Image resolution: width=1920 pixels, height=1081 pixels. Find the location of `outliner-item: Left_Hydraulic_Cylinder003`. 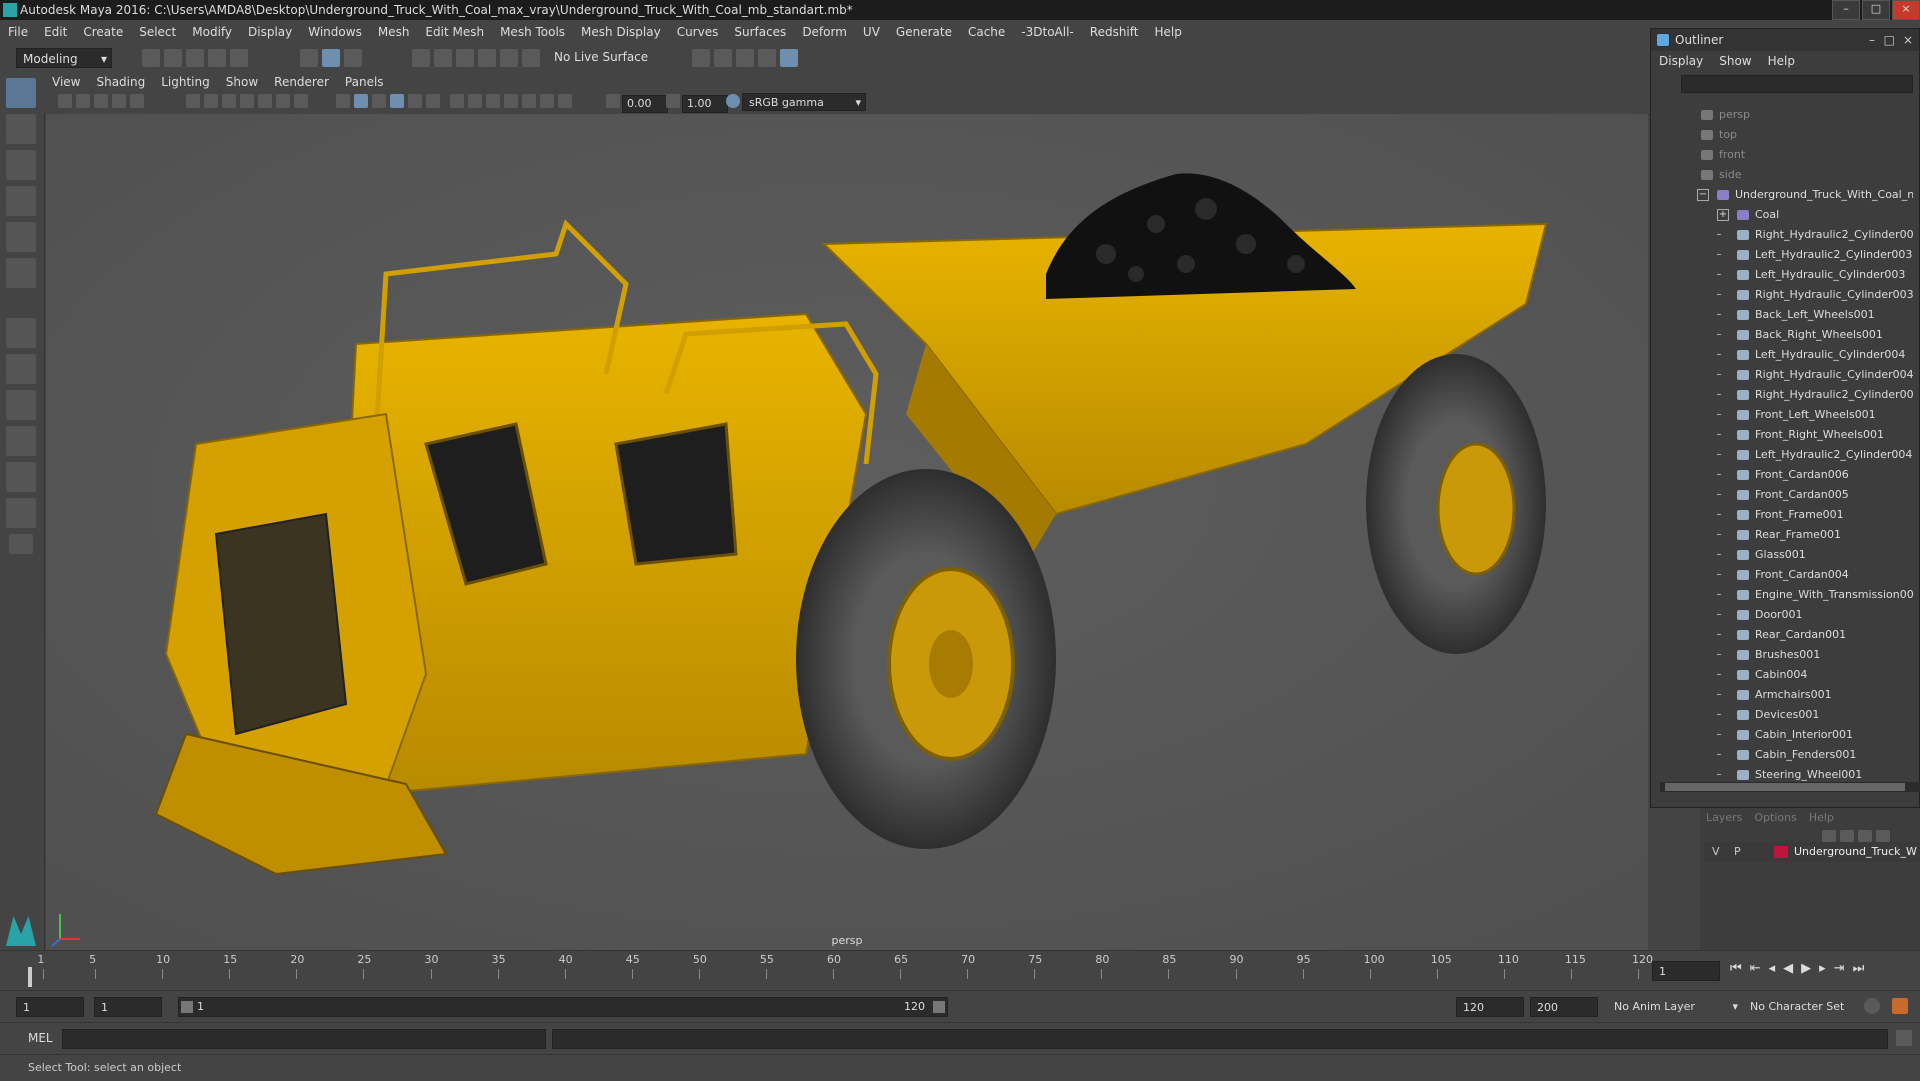

outliner-item: Left_Hydraulic_Cylinder003 is located at coordinates (1782, 275).